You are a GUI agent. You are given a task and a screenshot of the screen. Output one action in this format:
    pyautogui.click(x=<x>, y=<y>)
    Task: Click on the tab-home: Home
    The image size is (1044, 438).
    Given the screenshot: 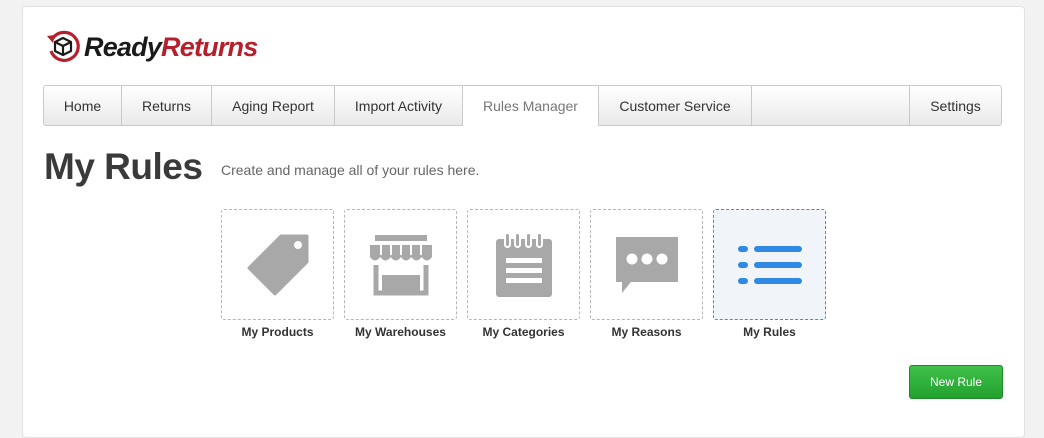 What is the action you would take?
    pyautogui.click(x=83, y=105)
    